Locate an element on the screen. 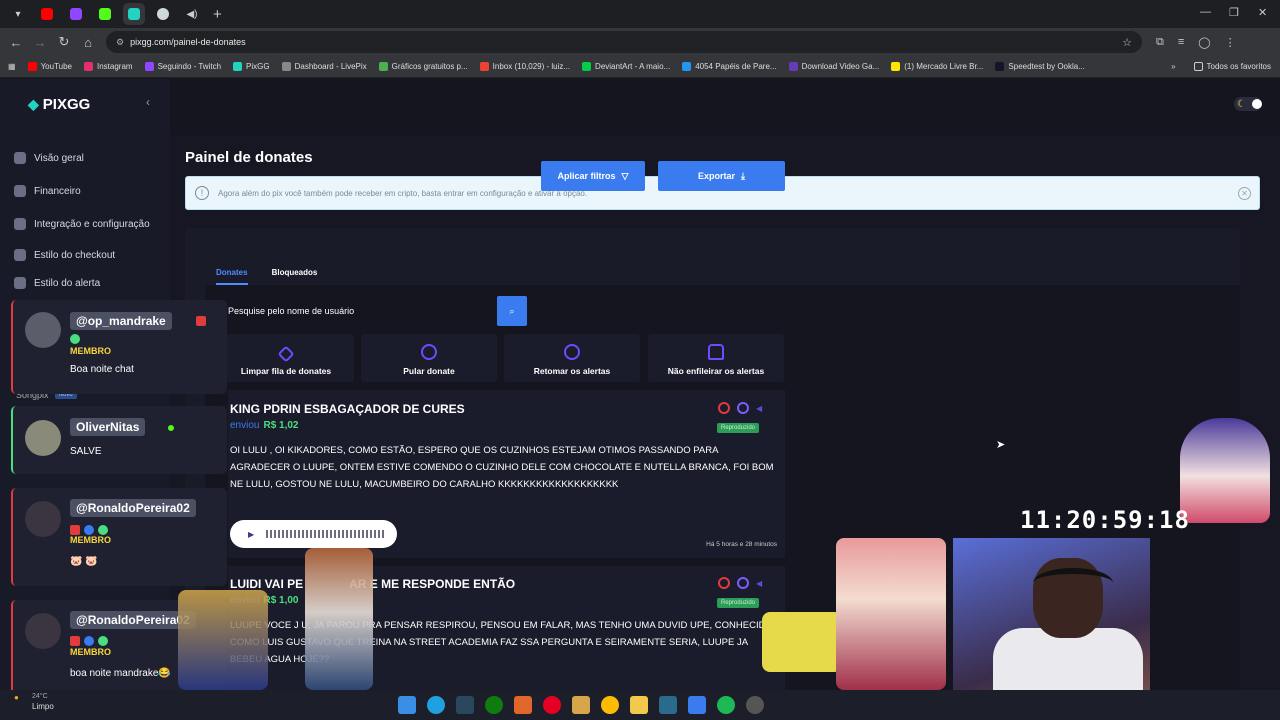 This screenshot has height=720, width=1280. edge-icon is located at coordinates (436, 705).